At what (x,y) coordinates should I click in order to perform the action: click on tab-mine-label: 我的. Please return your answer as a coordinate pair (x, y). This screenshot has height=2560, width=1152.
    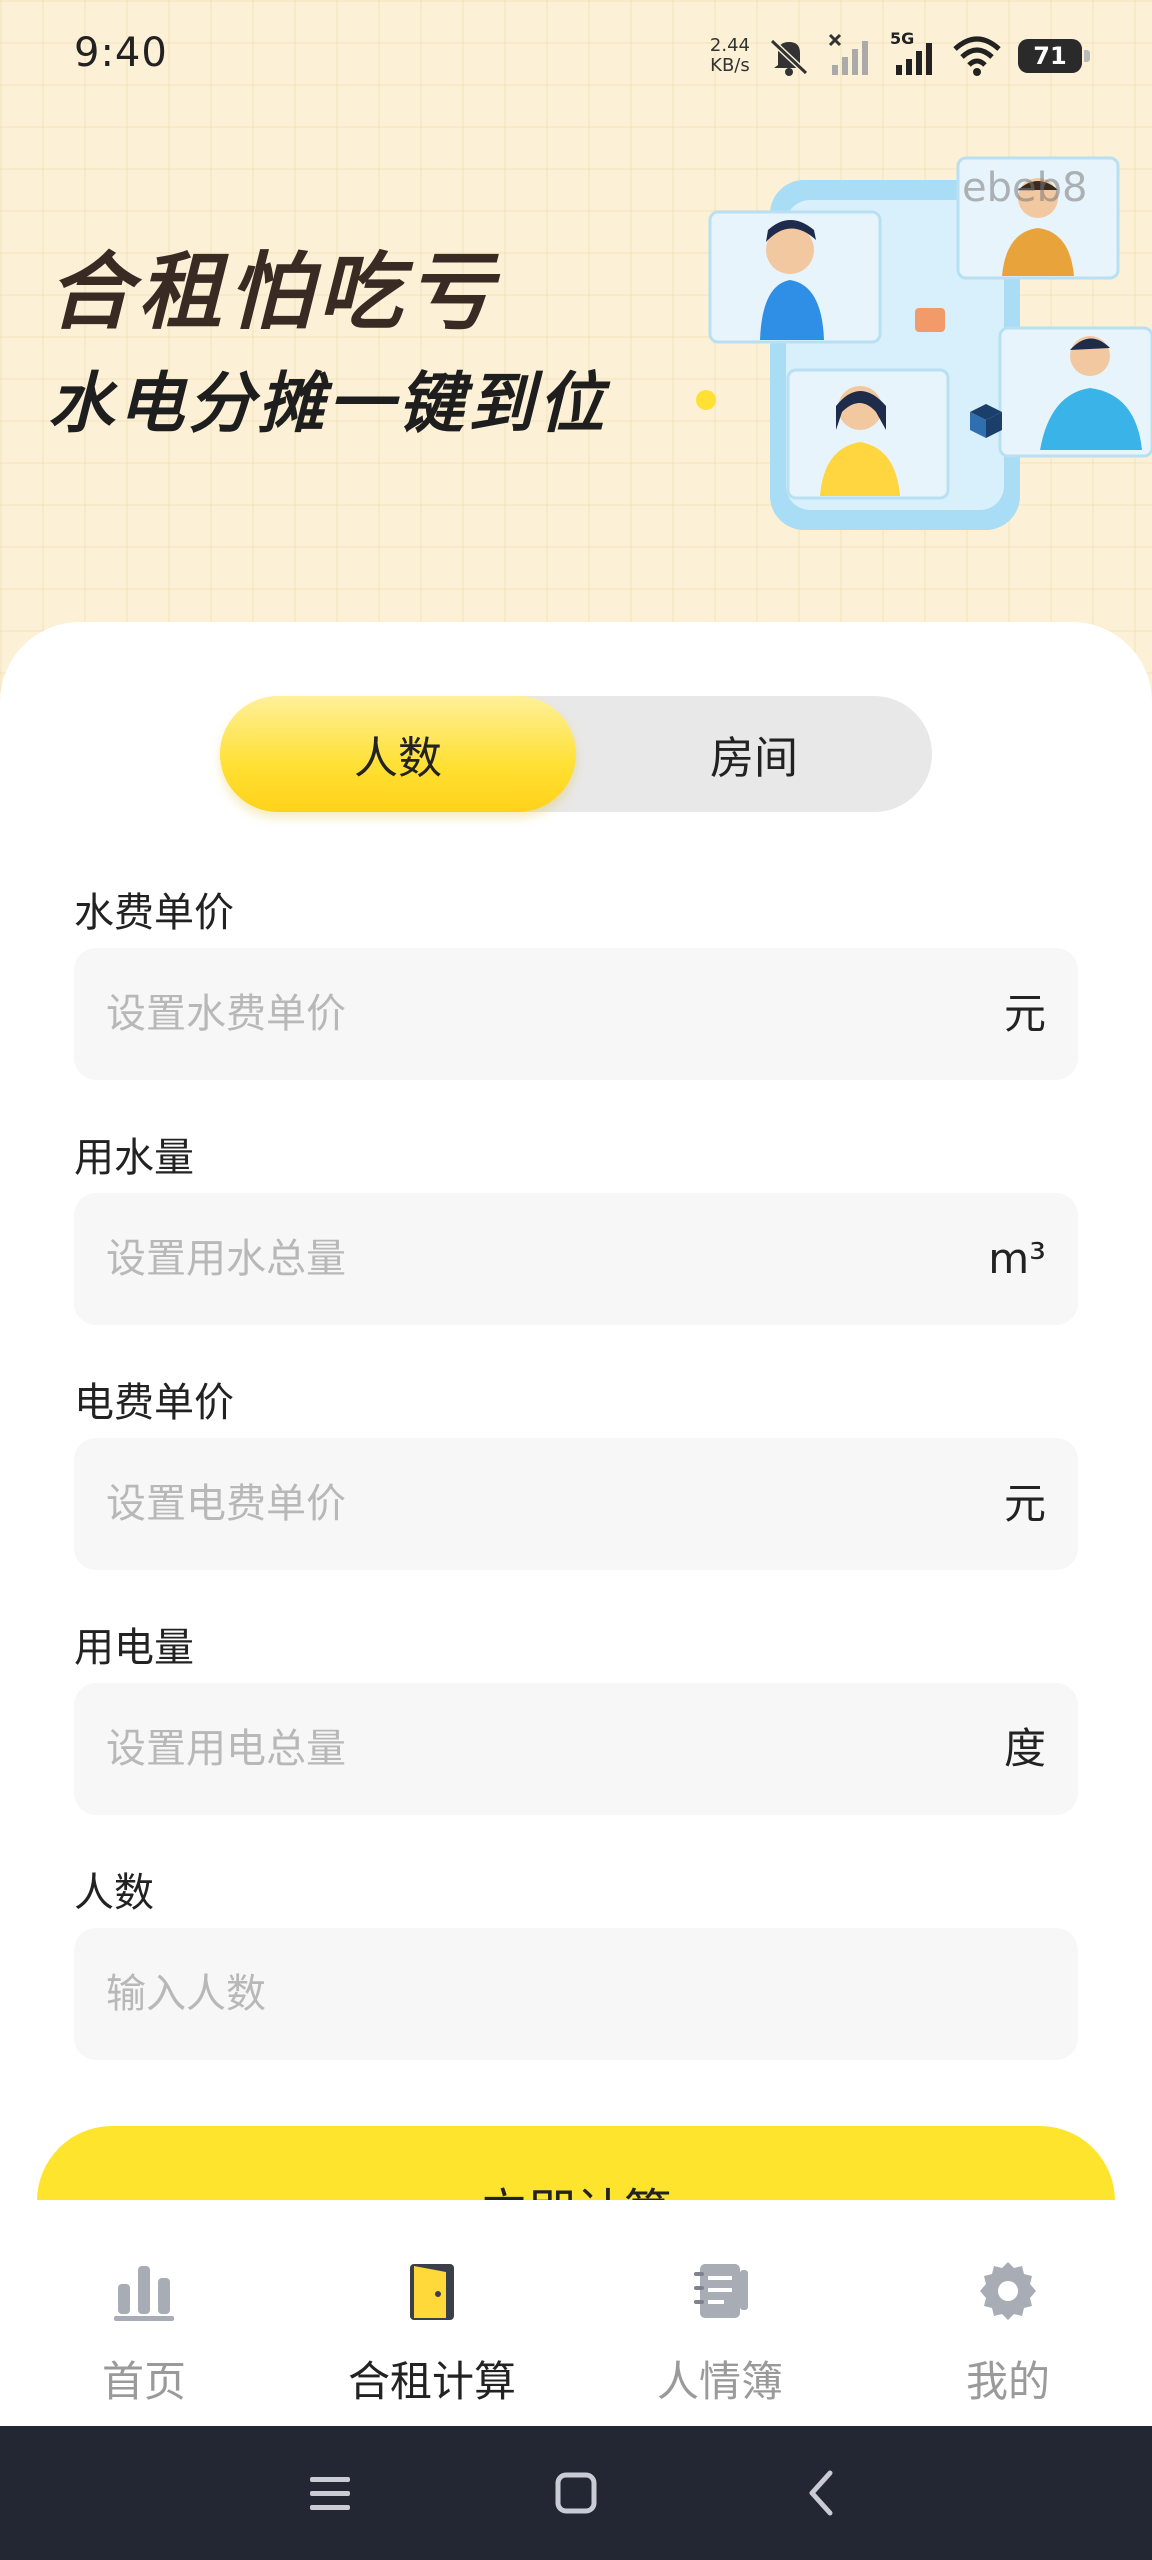
    Looking at the image, I should click on (1007, 2381).